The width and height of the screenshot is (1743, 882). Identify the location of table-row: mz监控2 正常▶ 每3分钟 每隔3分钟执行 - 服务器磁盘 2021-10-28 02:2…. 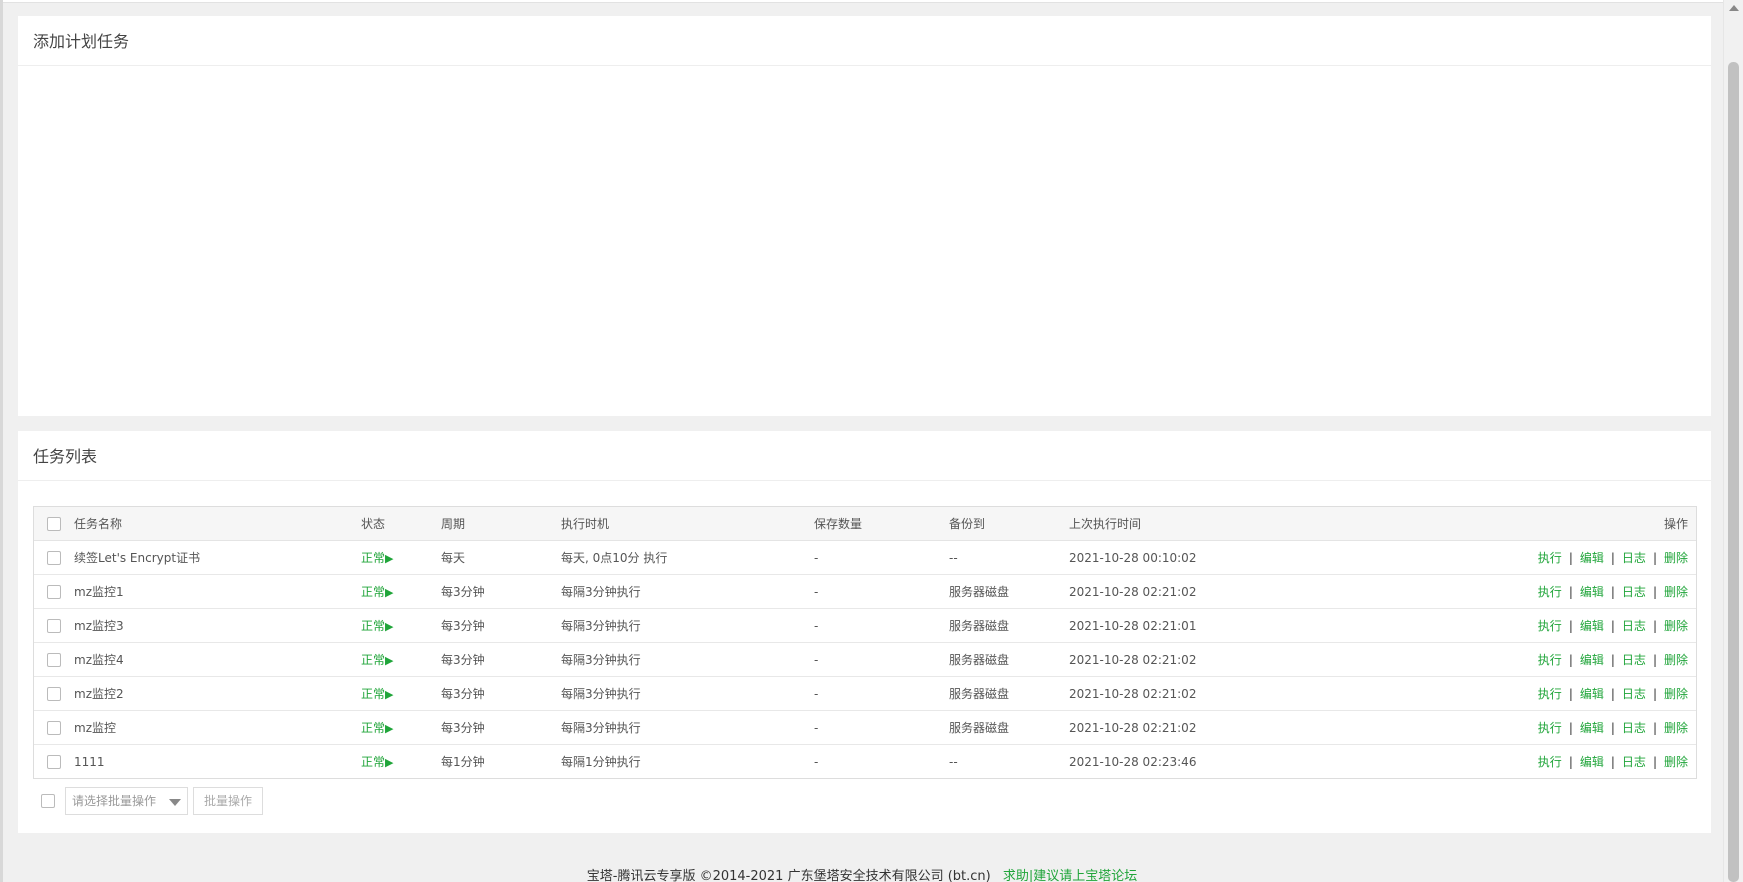
(865, 693).